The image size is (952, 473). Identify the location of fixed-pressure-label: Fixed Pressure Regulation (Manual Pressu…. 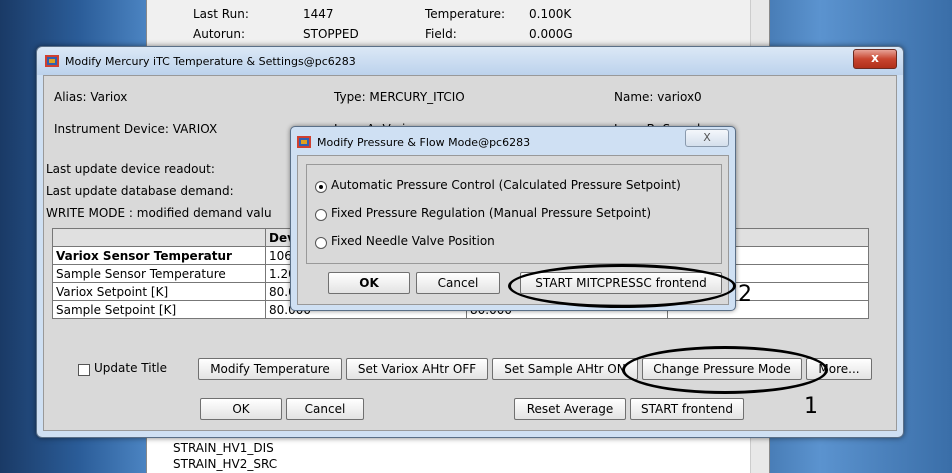
(491, 213).